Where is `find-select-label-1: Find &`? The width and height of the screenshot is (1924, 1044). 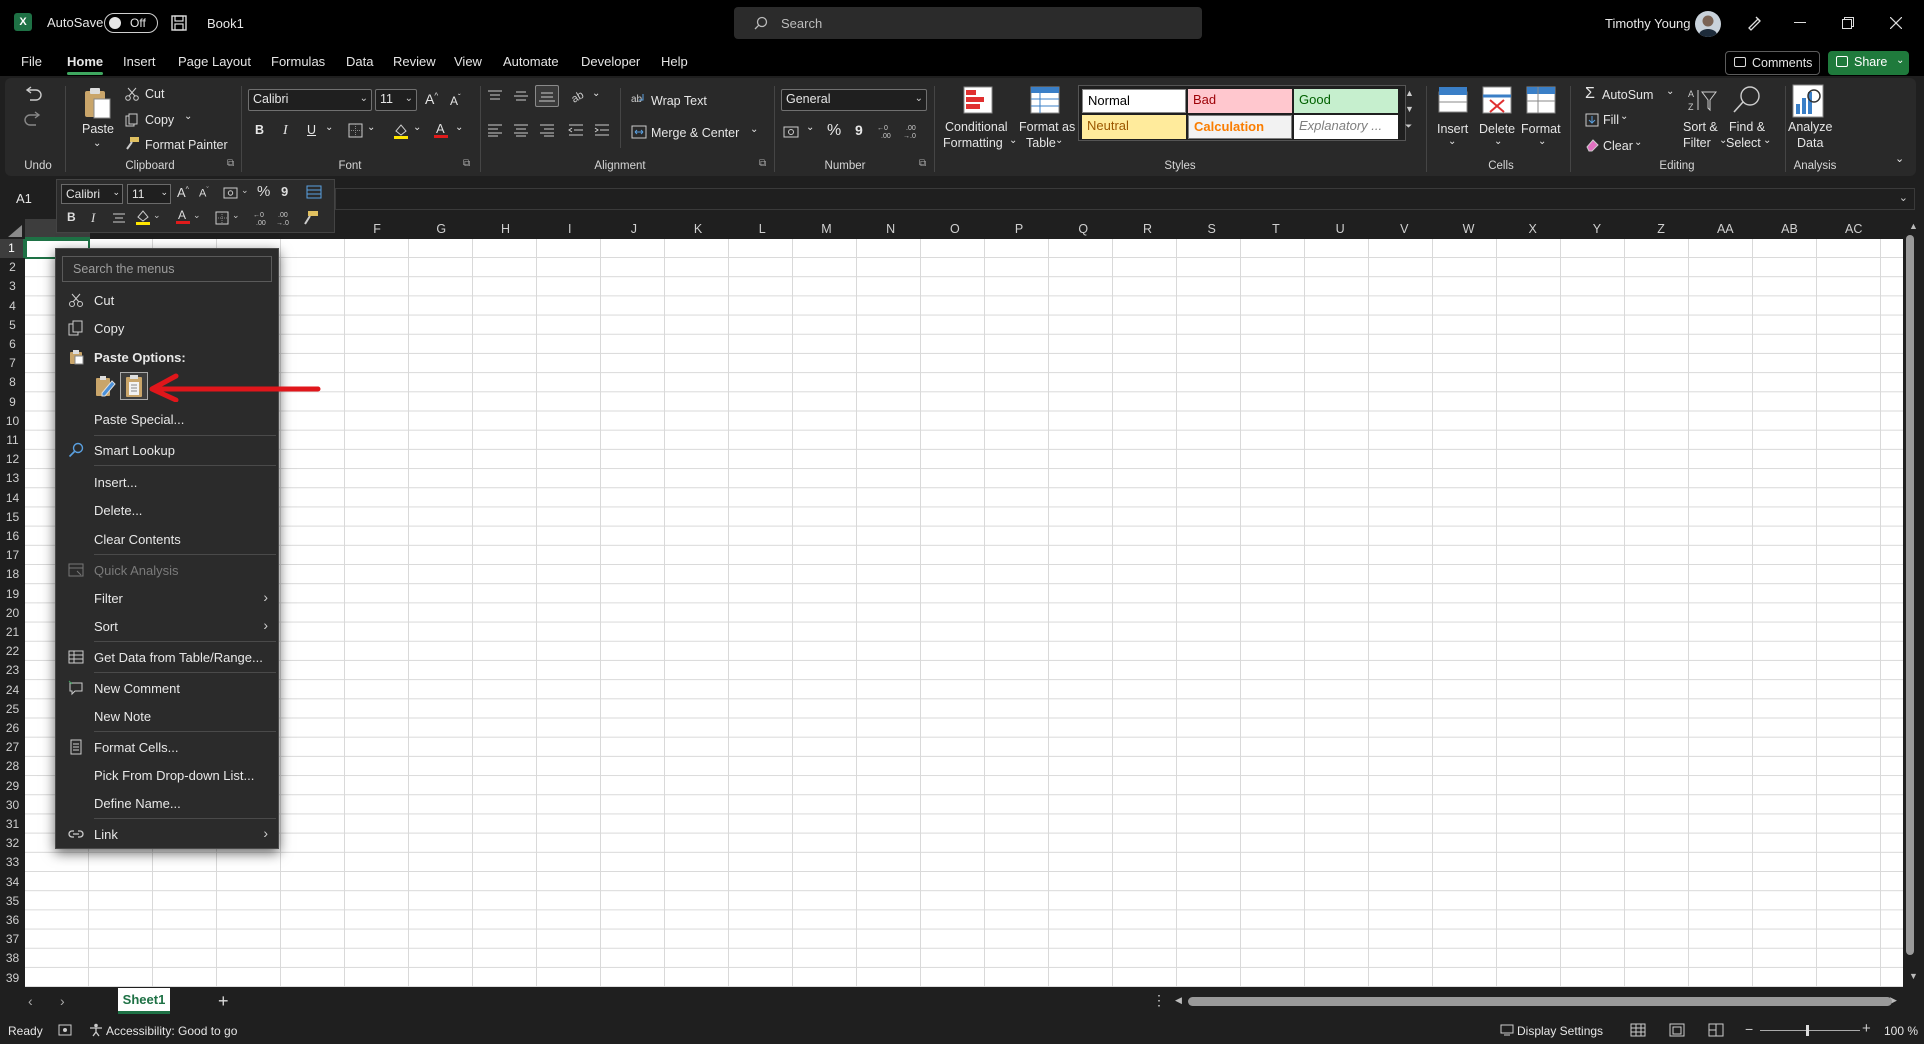
find-select-label-1: Find & is located at coordinates (1747, 127).